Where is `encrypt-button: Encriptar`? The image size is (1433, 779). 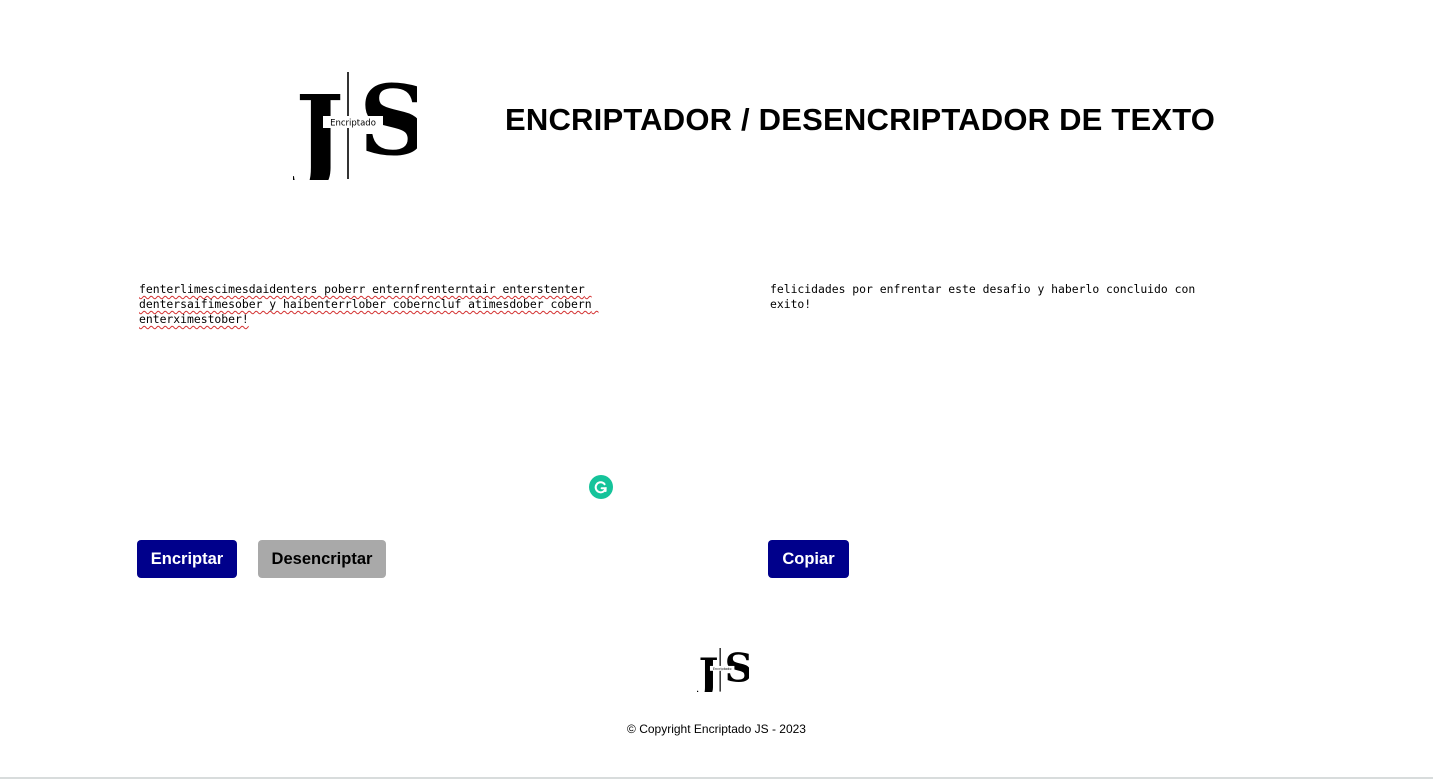
encrypt-button: Encriptar is located at coordinates (187, 559).